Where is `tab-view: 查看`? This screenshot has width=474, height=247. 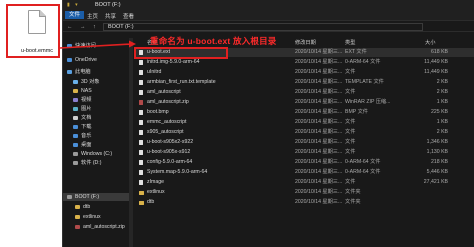 tab-view: 查看 is located at coordinates (128, 16).